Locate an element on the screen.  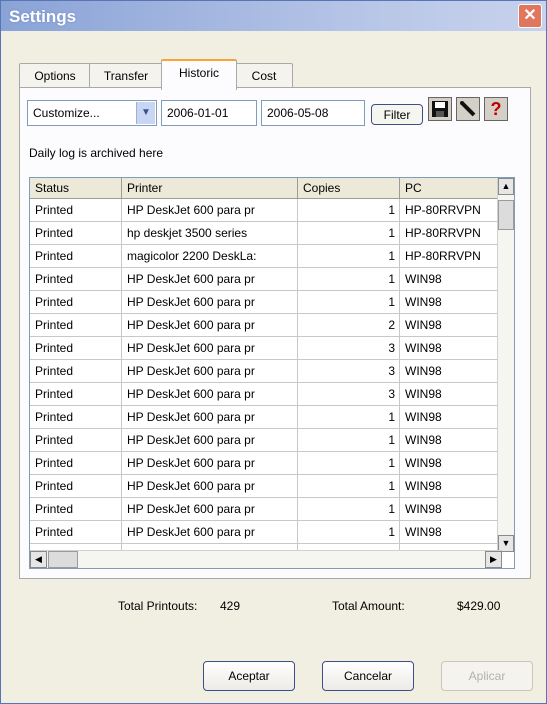
apply-button: Aplicar is located at coordinates (487, 676).